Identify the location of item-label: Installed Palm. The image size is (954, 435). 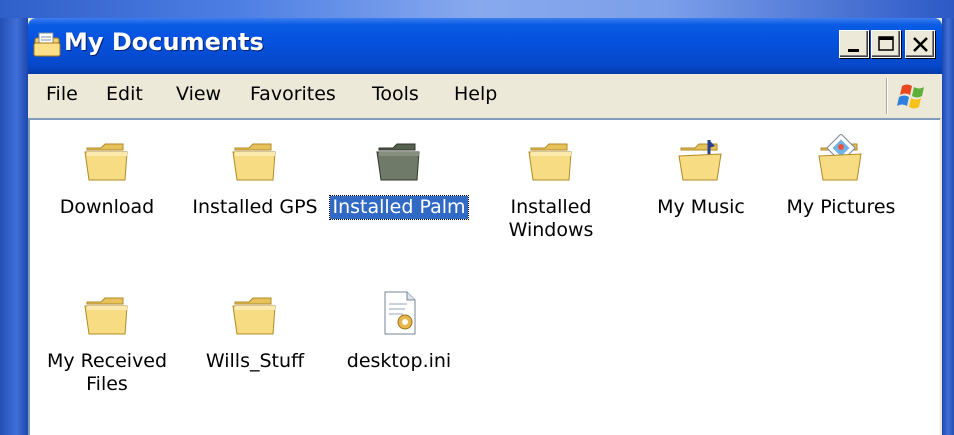
(399, 207).